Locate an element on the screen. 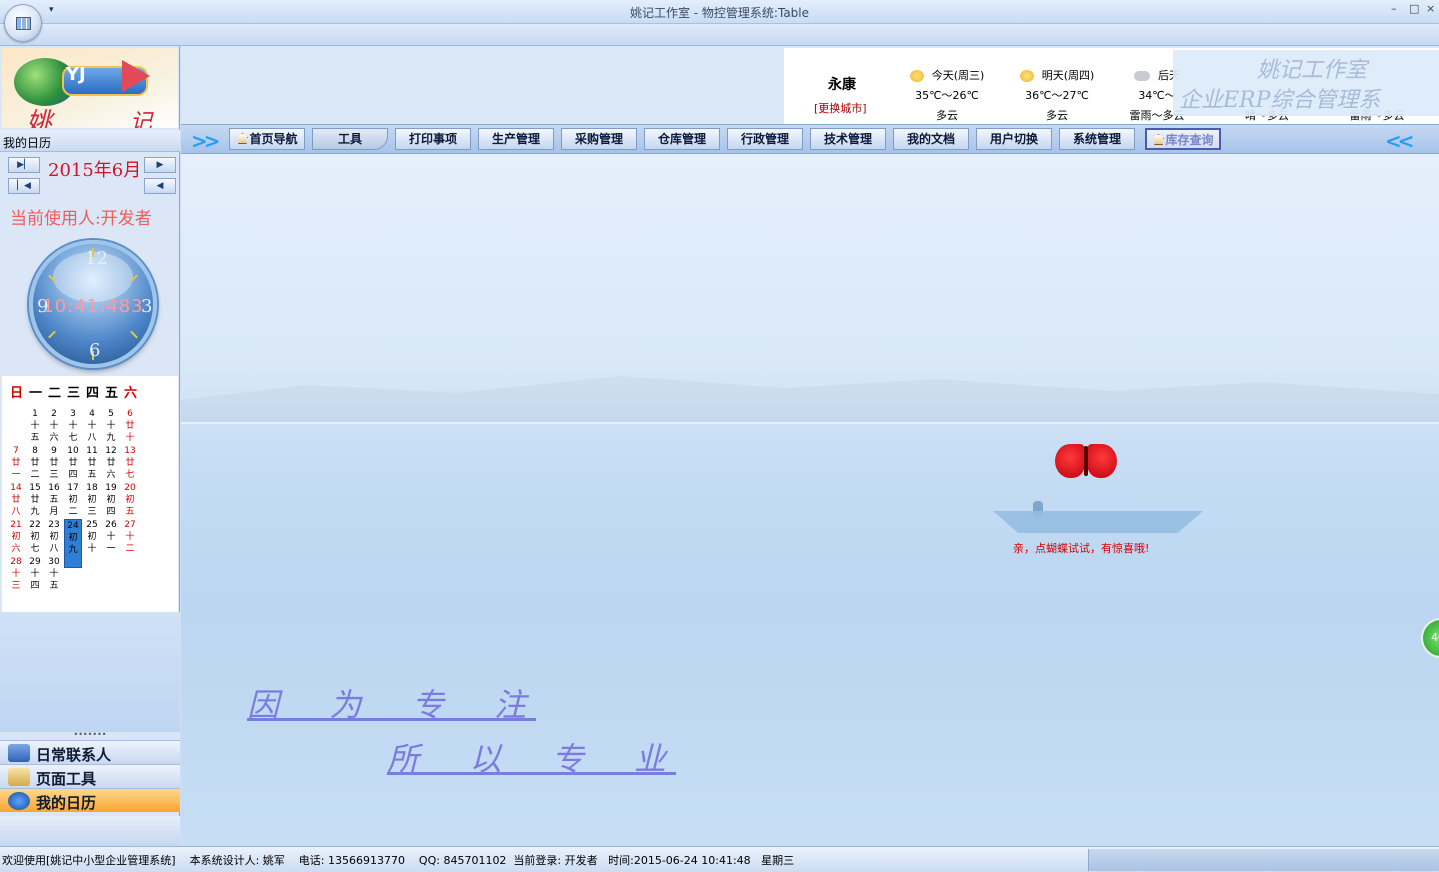  day-number: 12 is located at coordinates (111, 451).